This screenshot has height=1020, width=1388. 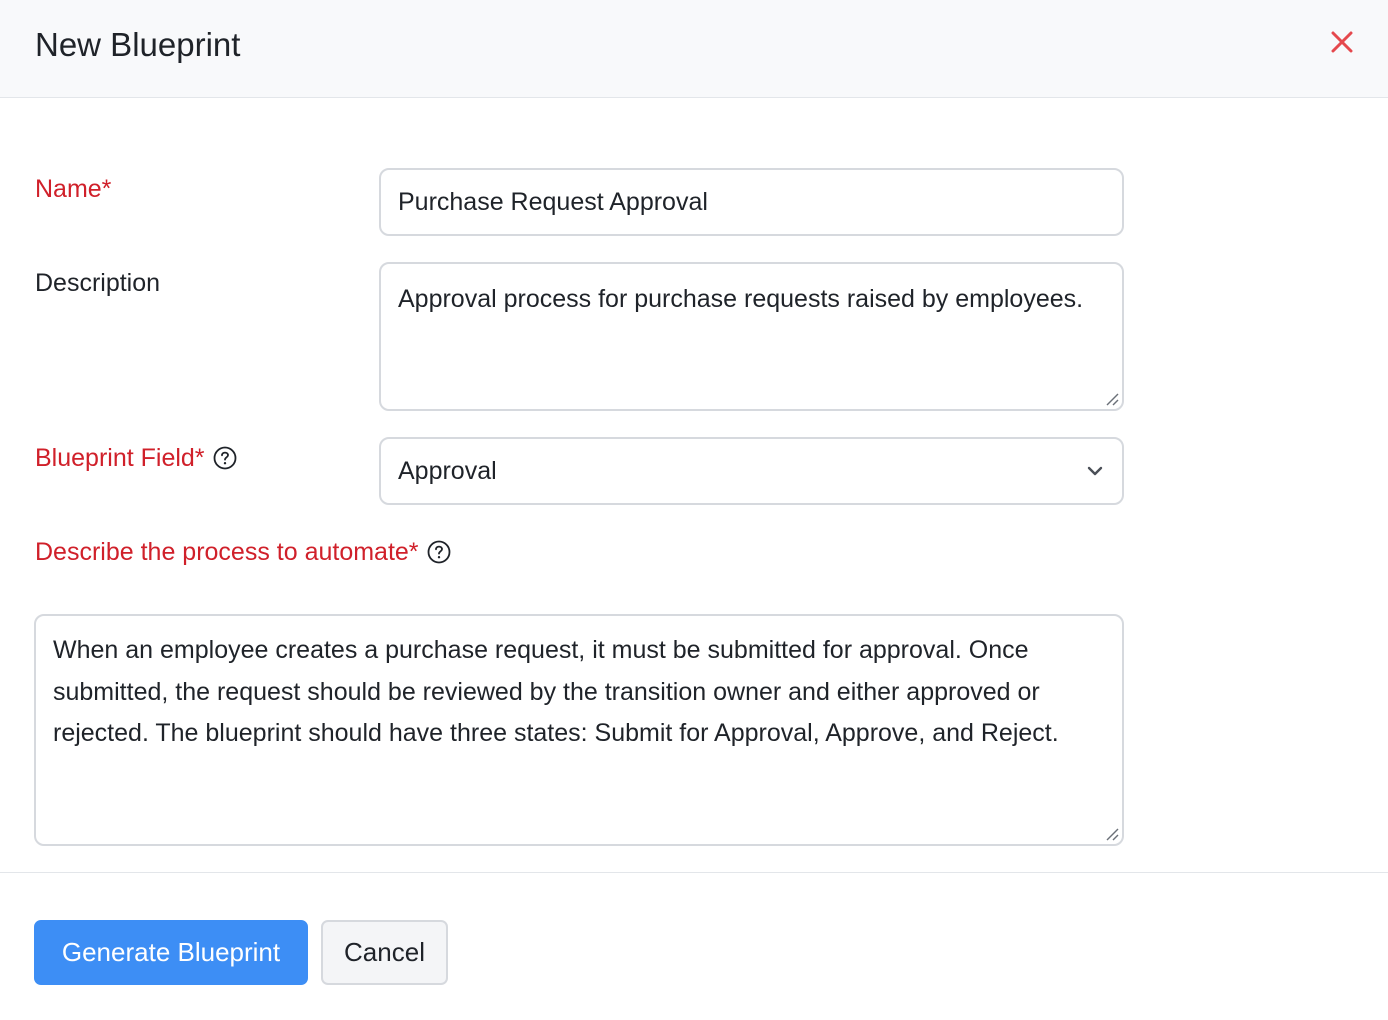 I want to click on generate-blueprint-button: Generate Blueprint, so click(x=171, y=952).